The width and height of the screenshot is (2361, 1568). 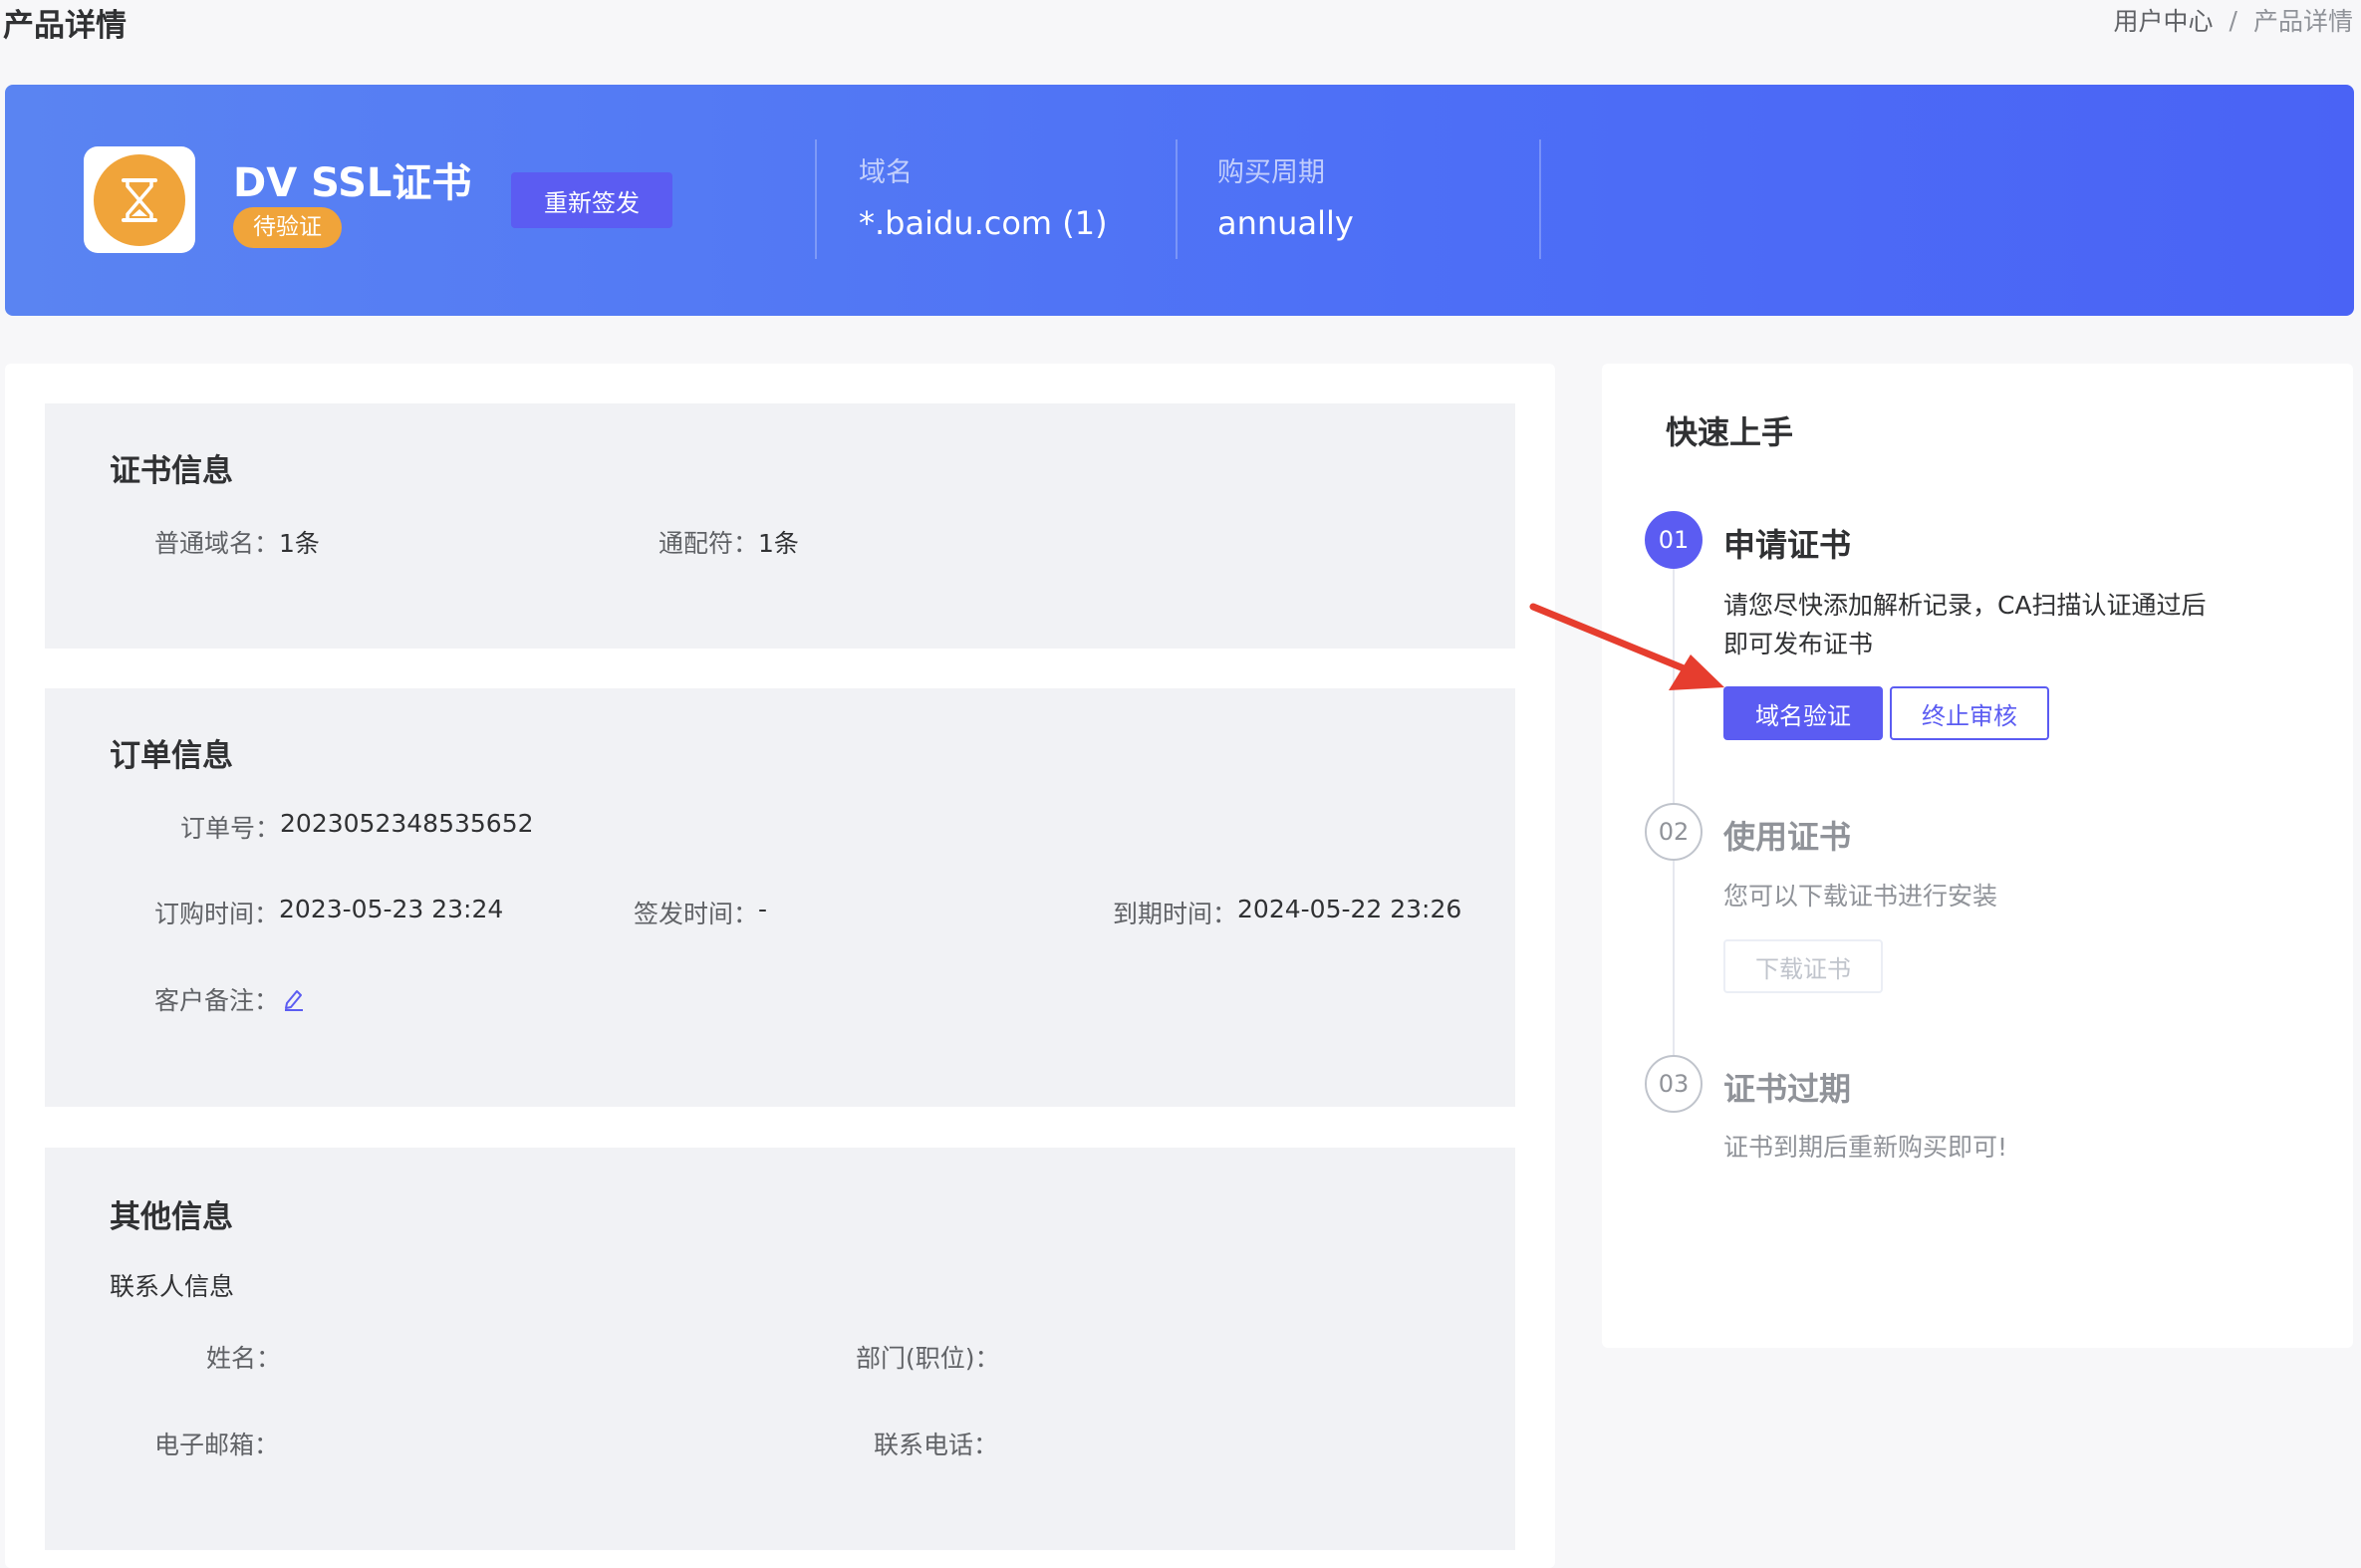 I want to click on field-label: 客户备注：, so click(x=217, y=1000).